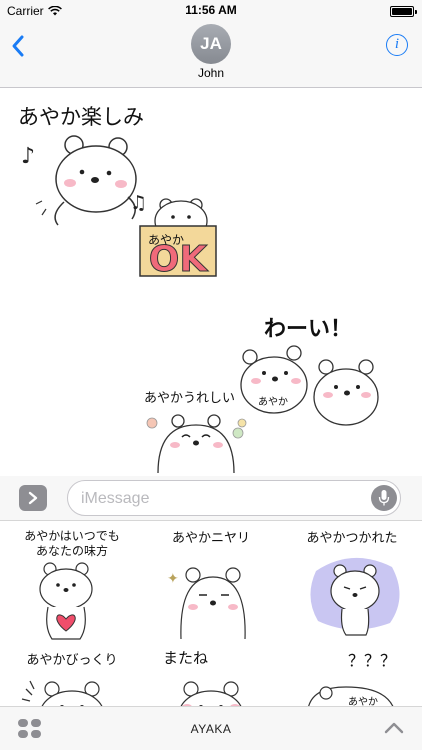  I want to click on sticker-happy-bear: あやかうれしい, so click(200, 430).